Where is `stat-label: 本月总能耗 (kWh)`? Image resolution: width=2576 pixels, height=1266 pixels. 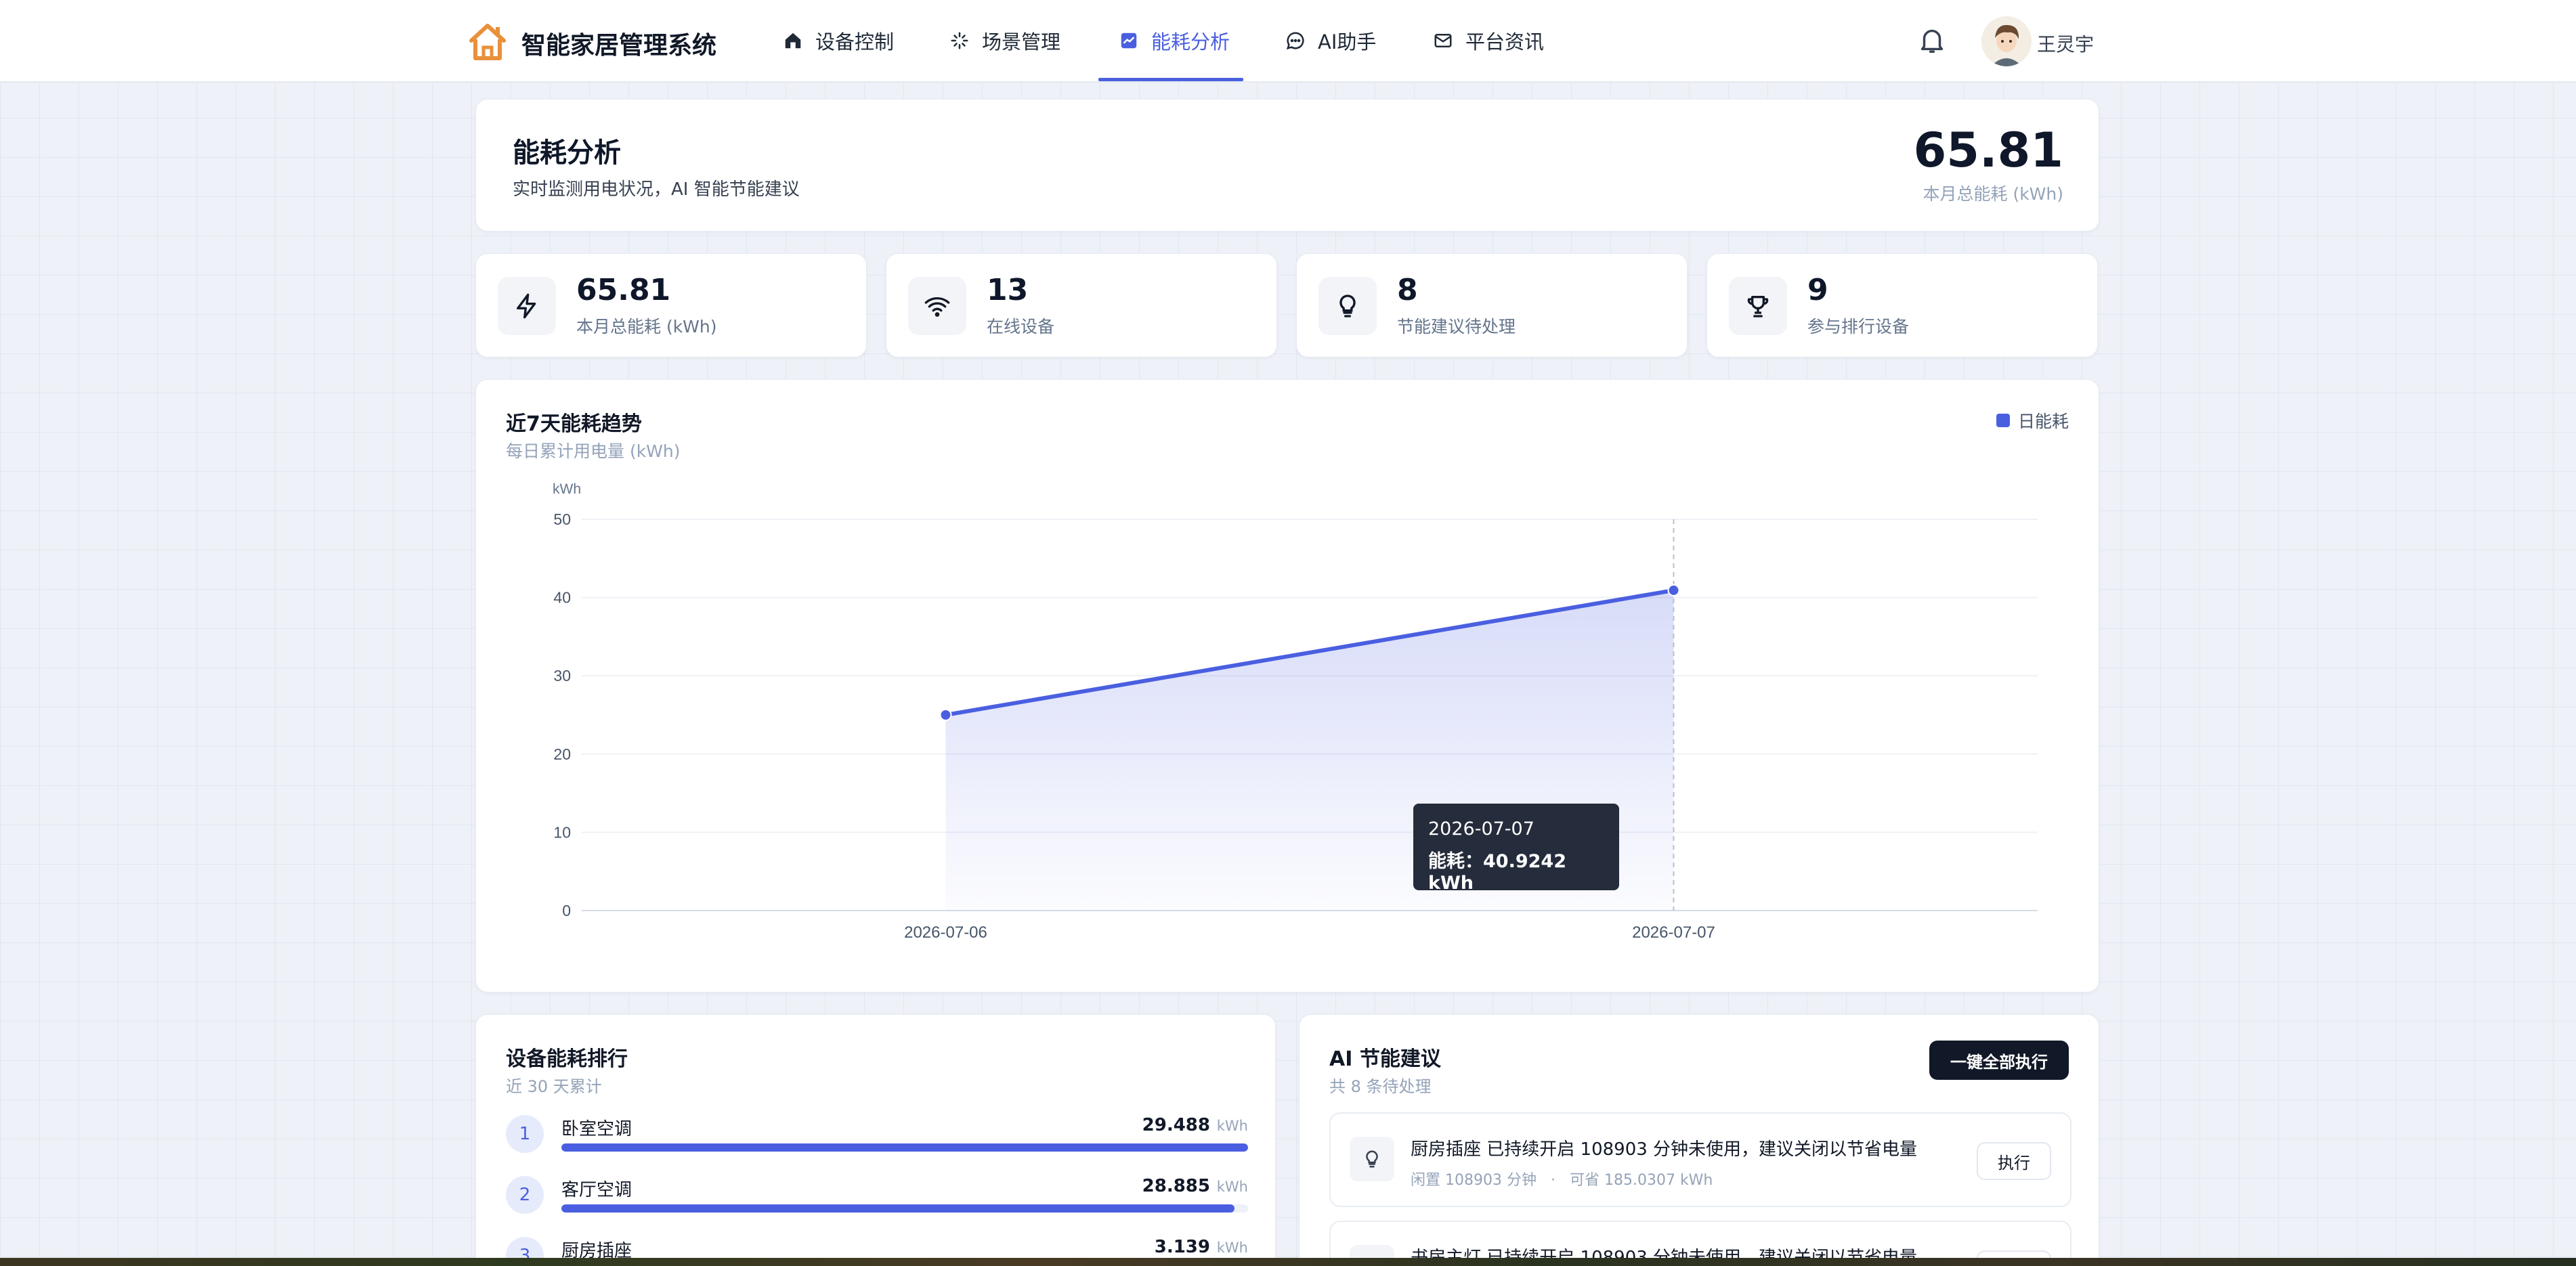
stat-label: 本月总能耗 (kWh) is located at coordinates (646, 326).